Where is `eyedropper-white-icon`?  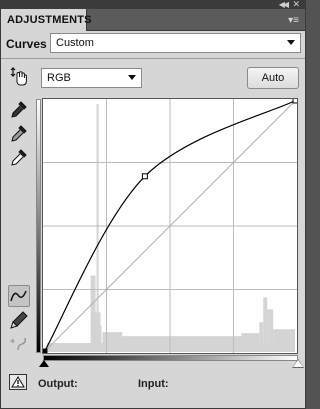 eyedropper-white-icon is located at coordinates (19, 157).